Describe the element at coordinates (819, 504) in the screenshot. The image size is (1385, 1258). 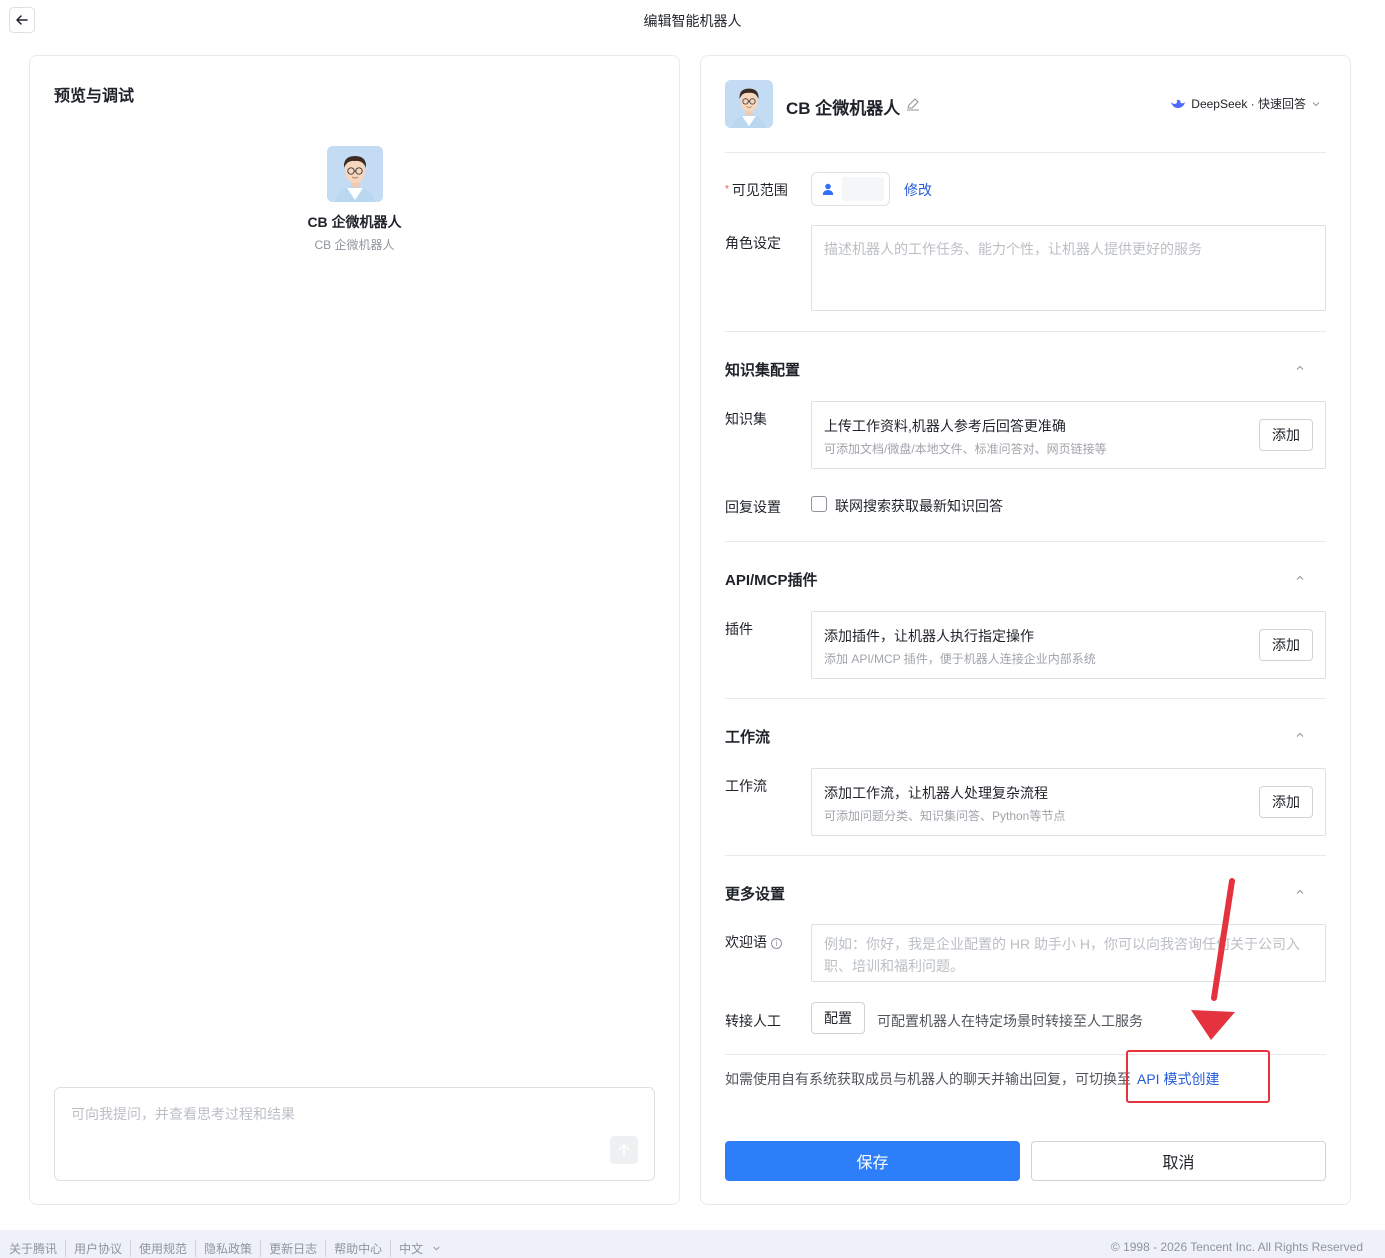
I see `web-search-checkbox` at that location.